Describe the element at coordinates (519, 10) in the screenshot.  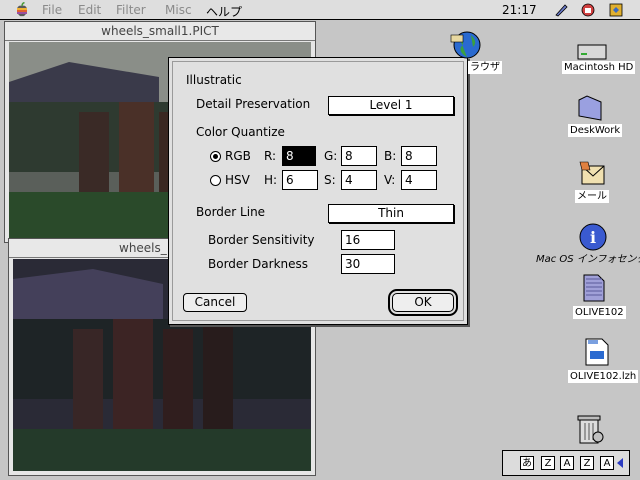
I see `menubar-clock: 21:17` at that location.